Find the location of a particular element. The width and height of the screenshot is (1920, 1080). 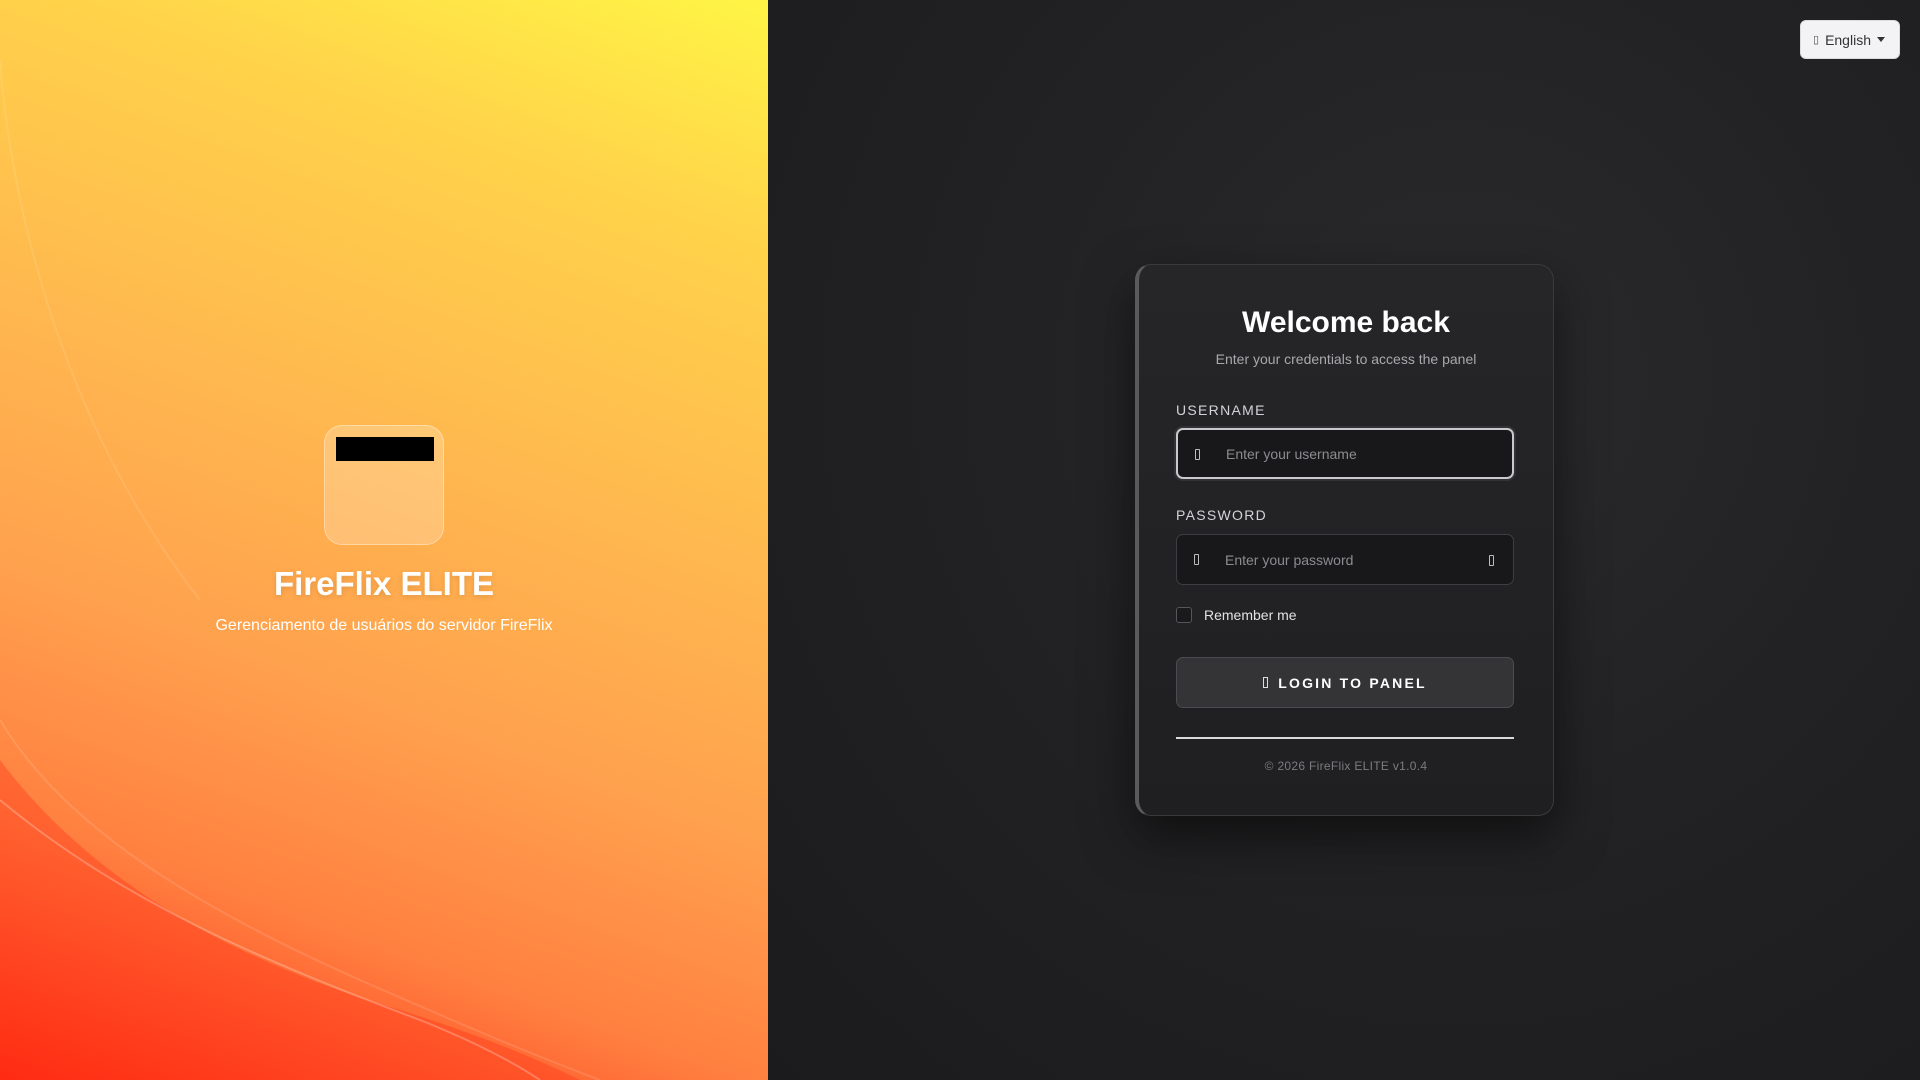

login-title: Welcome back is located at coordinates (1346, 322).